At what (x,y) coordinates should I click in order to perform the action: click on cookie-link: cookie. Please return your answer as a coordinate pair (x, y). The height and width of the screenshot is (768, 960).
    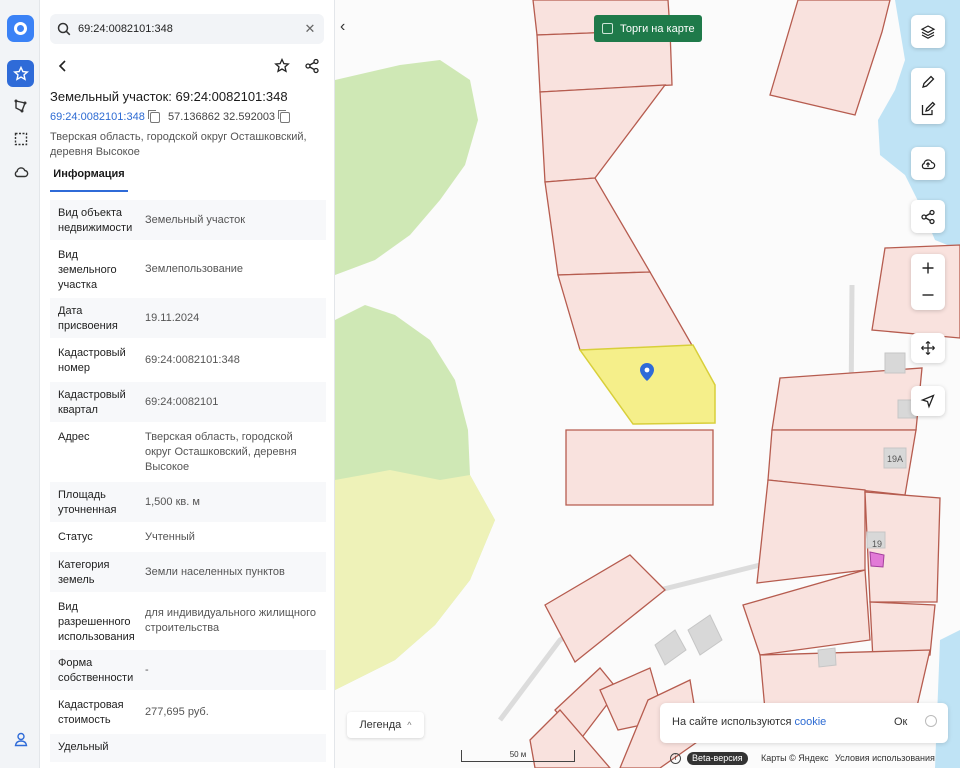
    Looking at the image, I should click on (810, 722).